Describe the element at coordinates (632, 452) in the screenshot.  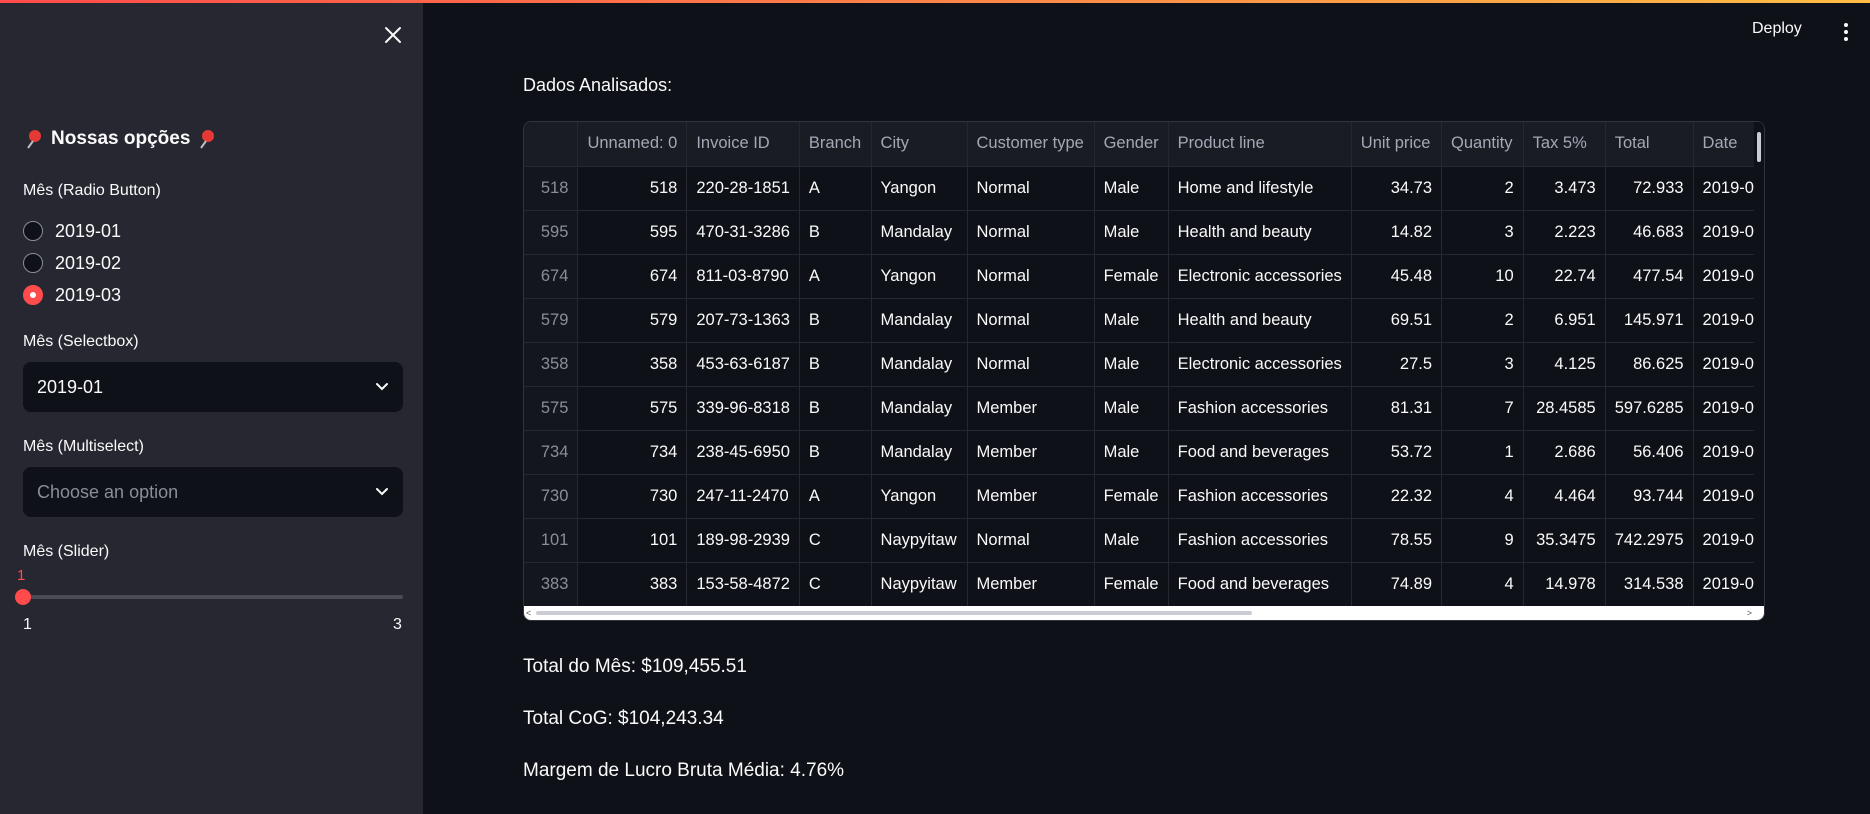
I see `table-cell: 734` at that location.